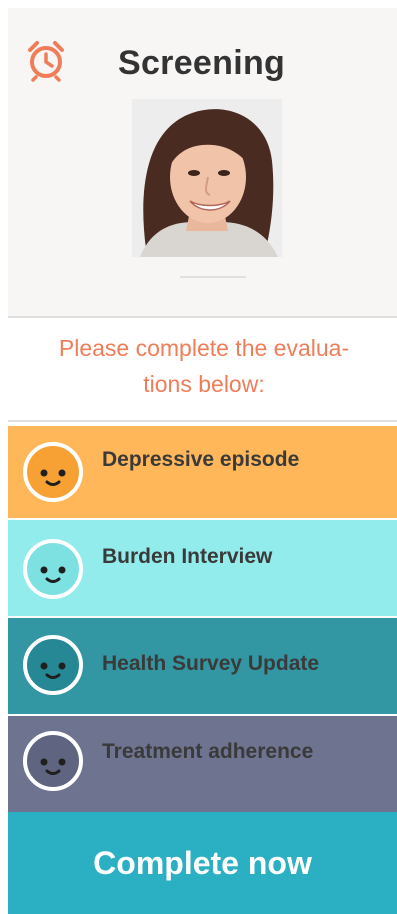 This screenshot has height=914, width=397. Describe the element at coordinates (204, 348) in the screenshot. I see `instructions-line-1: Please complete the evalua-` at that location.